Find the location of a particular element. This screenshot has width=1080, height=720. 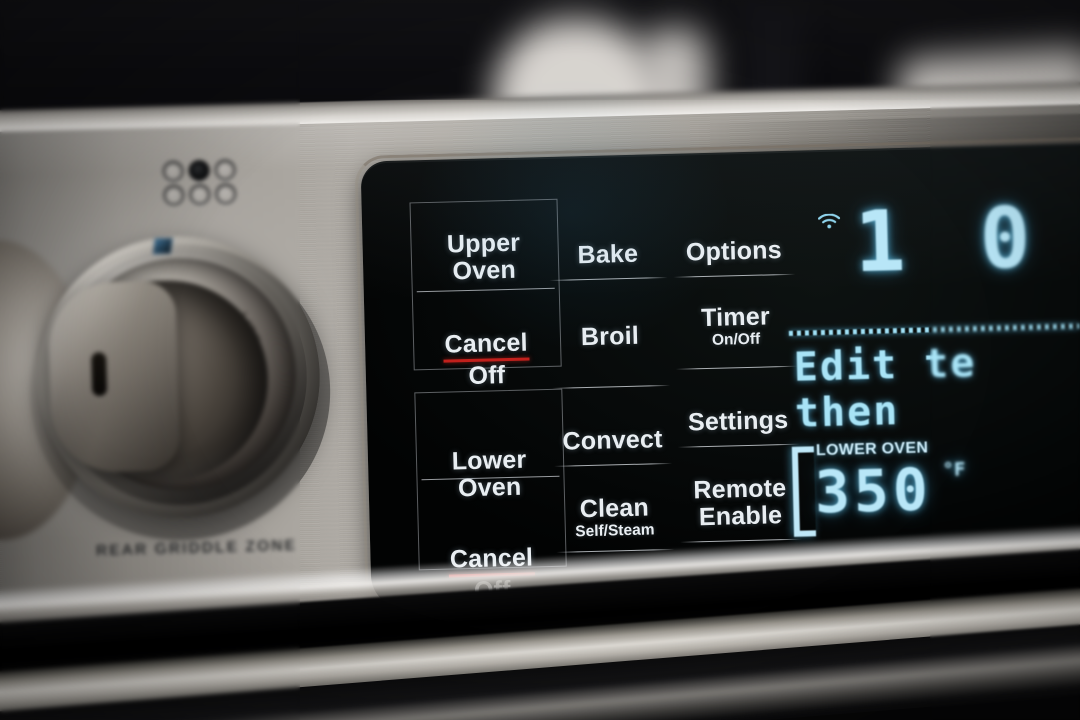

key-convect: Convect is located at coordinates (613, 446).